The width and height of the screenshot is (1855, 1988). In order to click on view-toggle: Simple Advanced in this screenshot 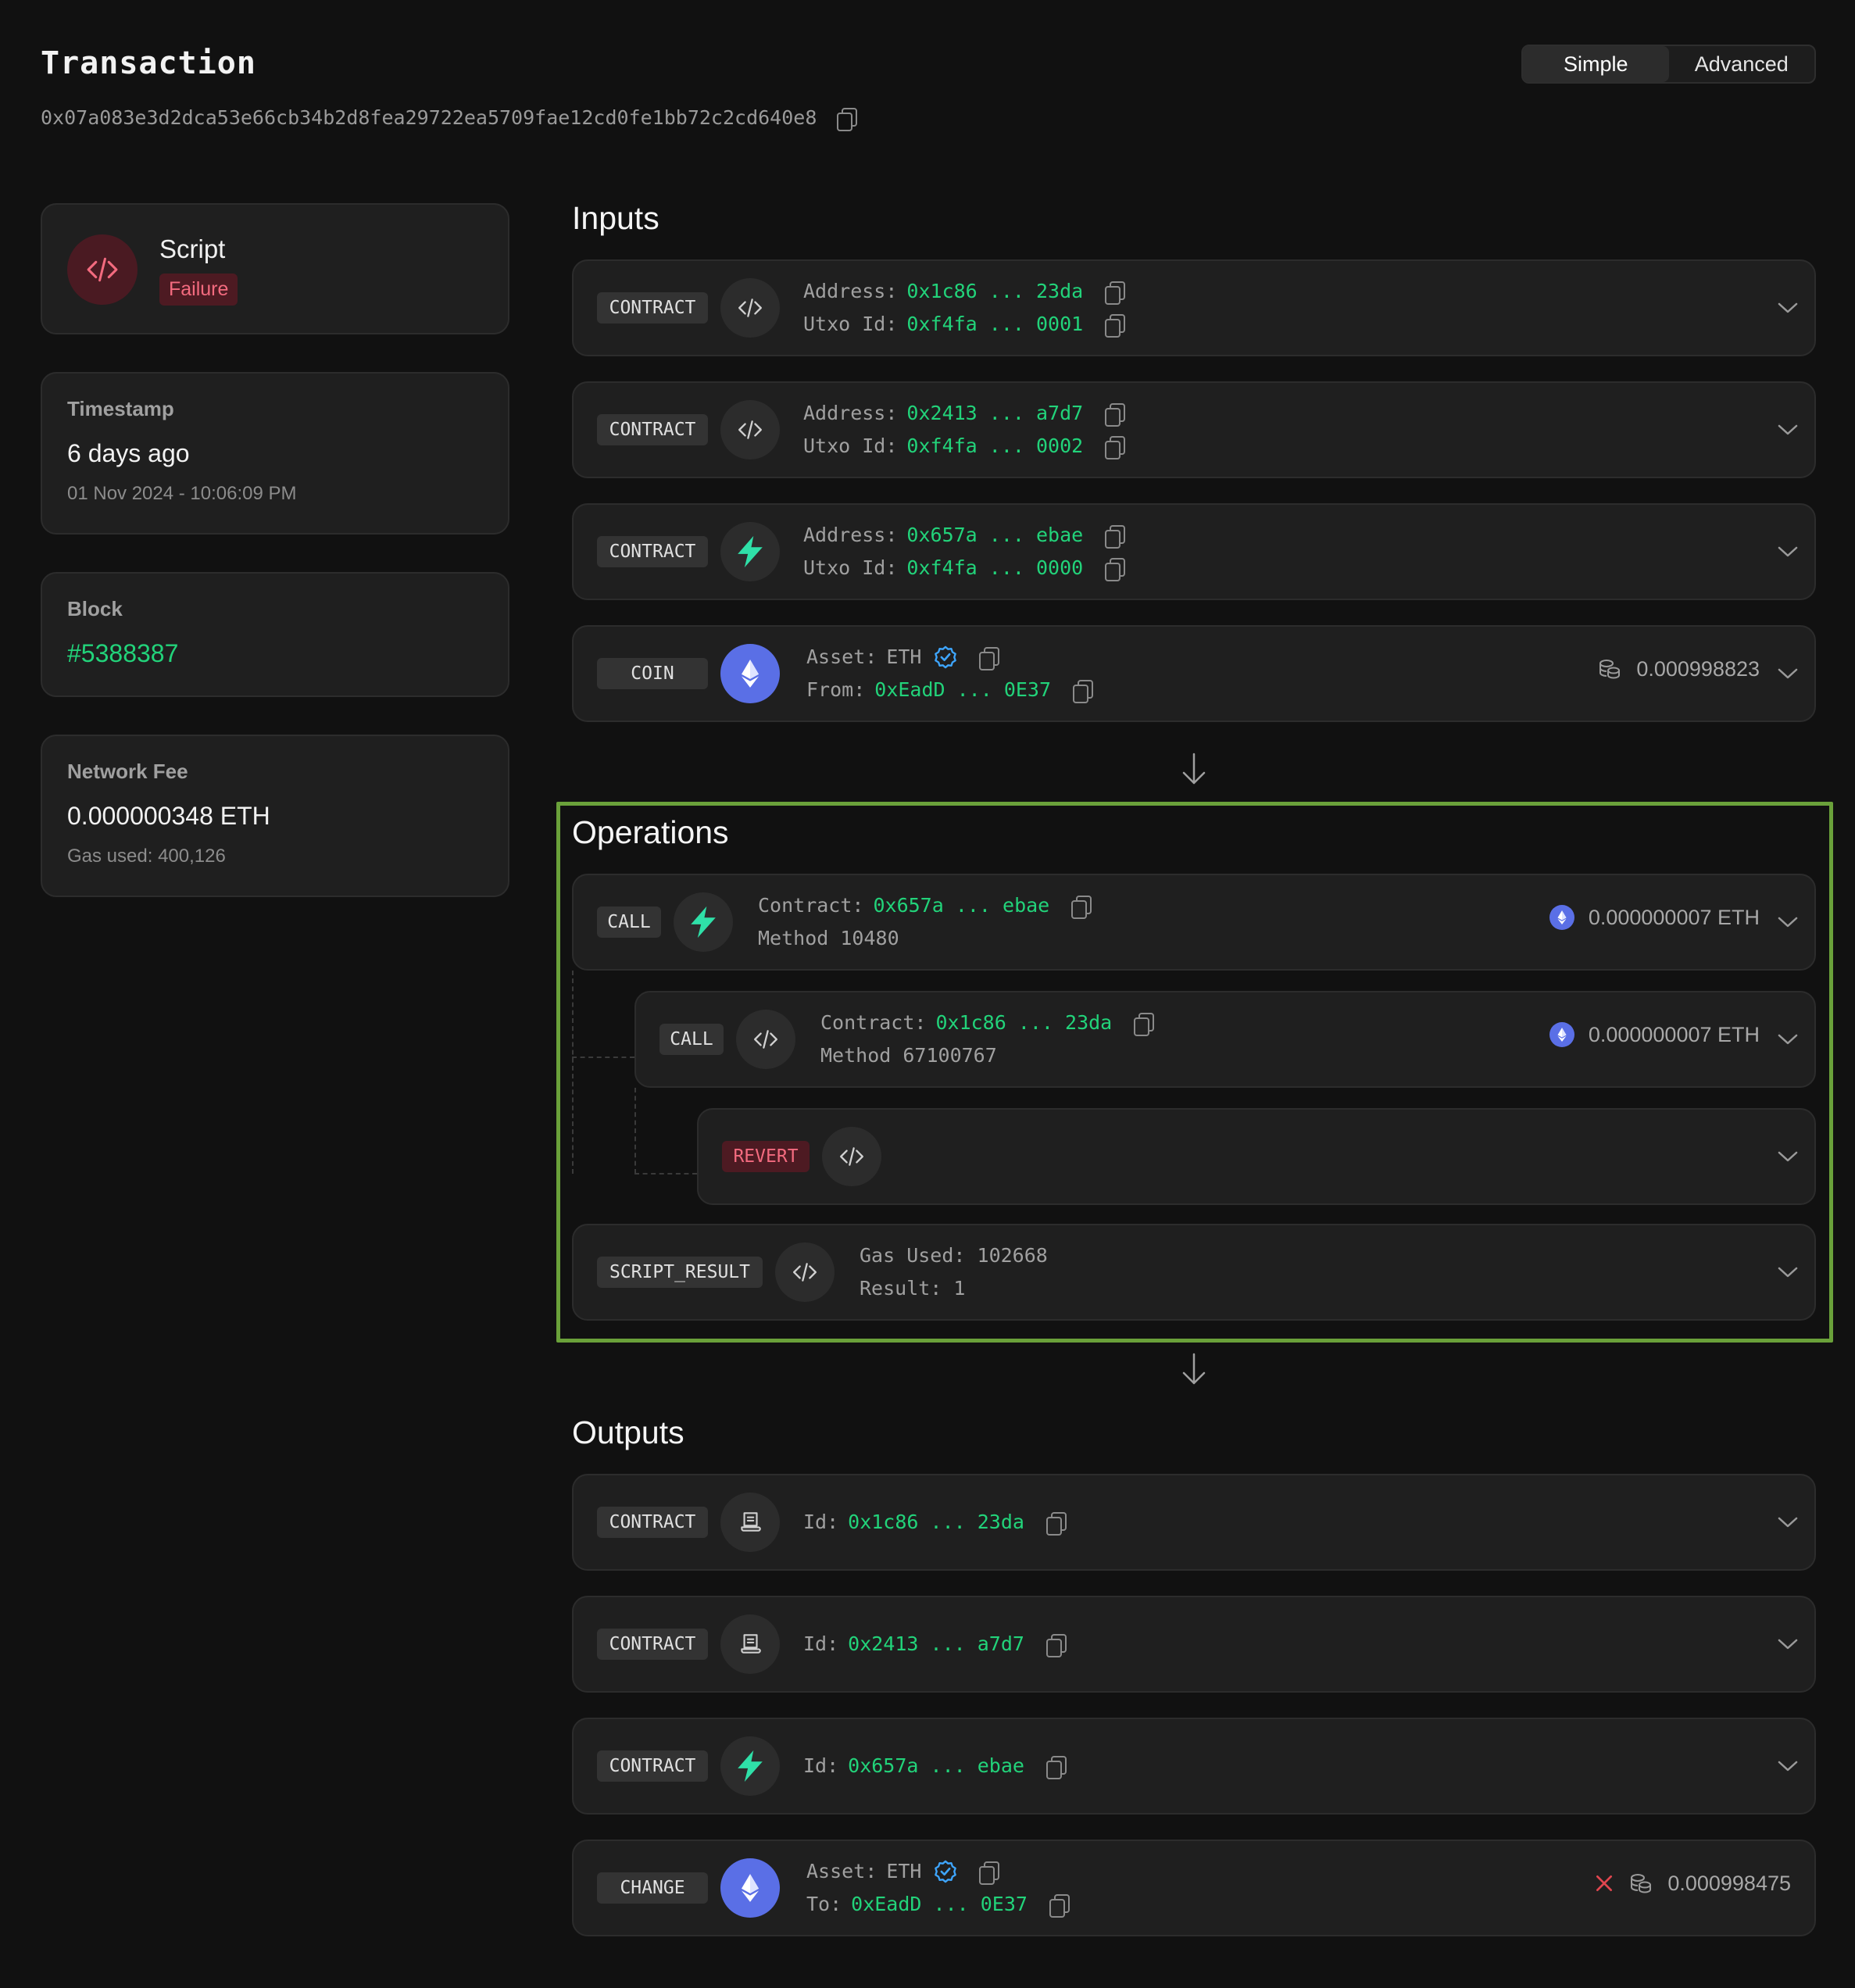, I will do `click(1668, 64)`.